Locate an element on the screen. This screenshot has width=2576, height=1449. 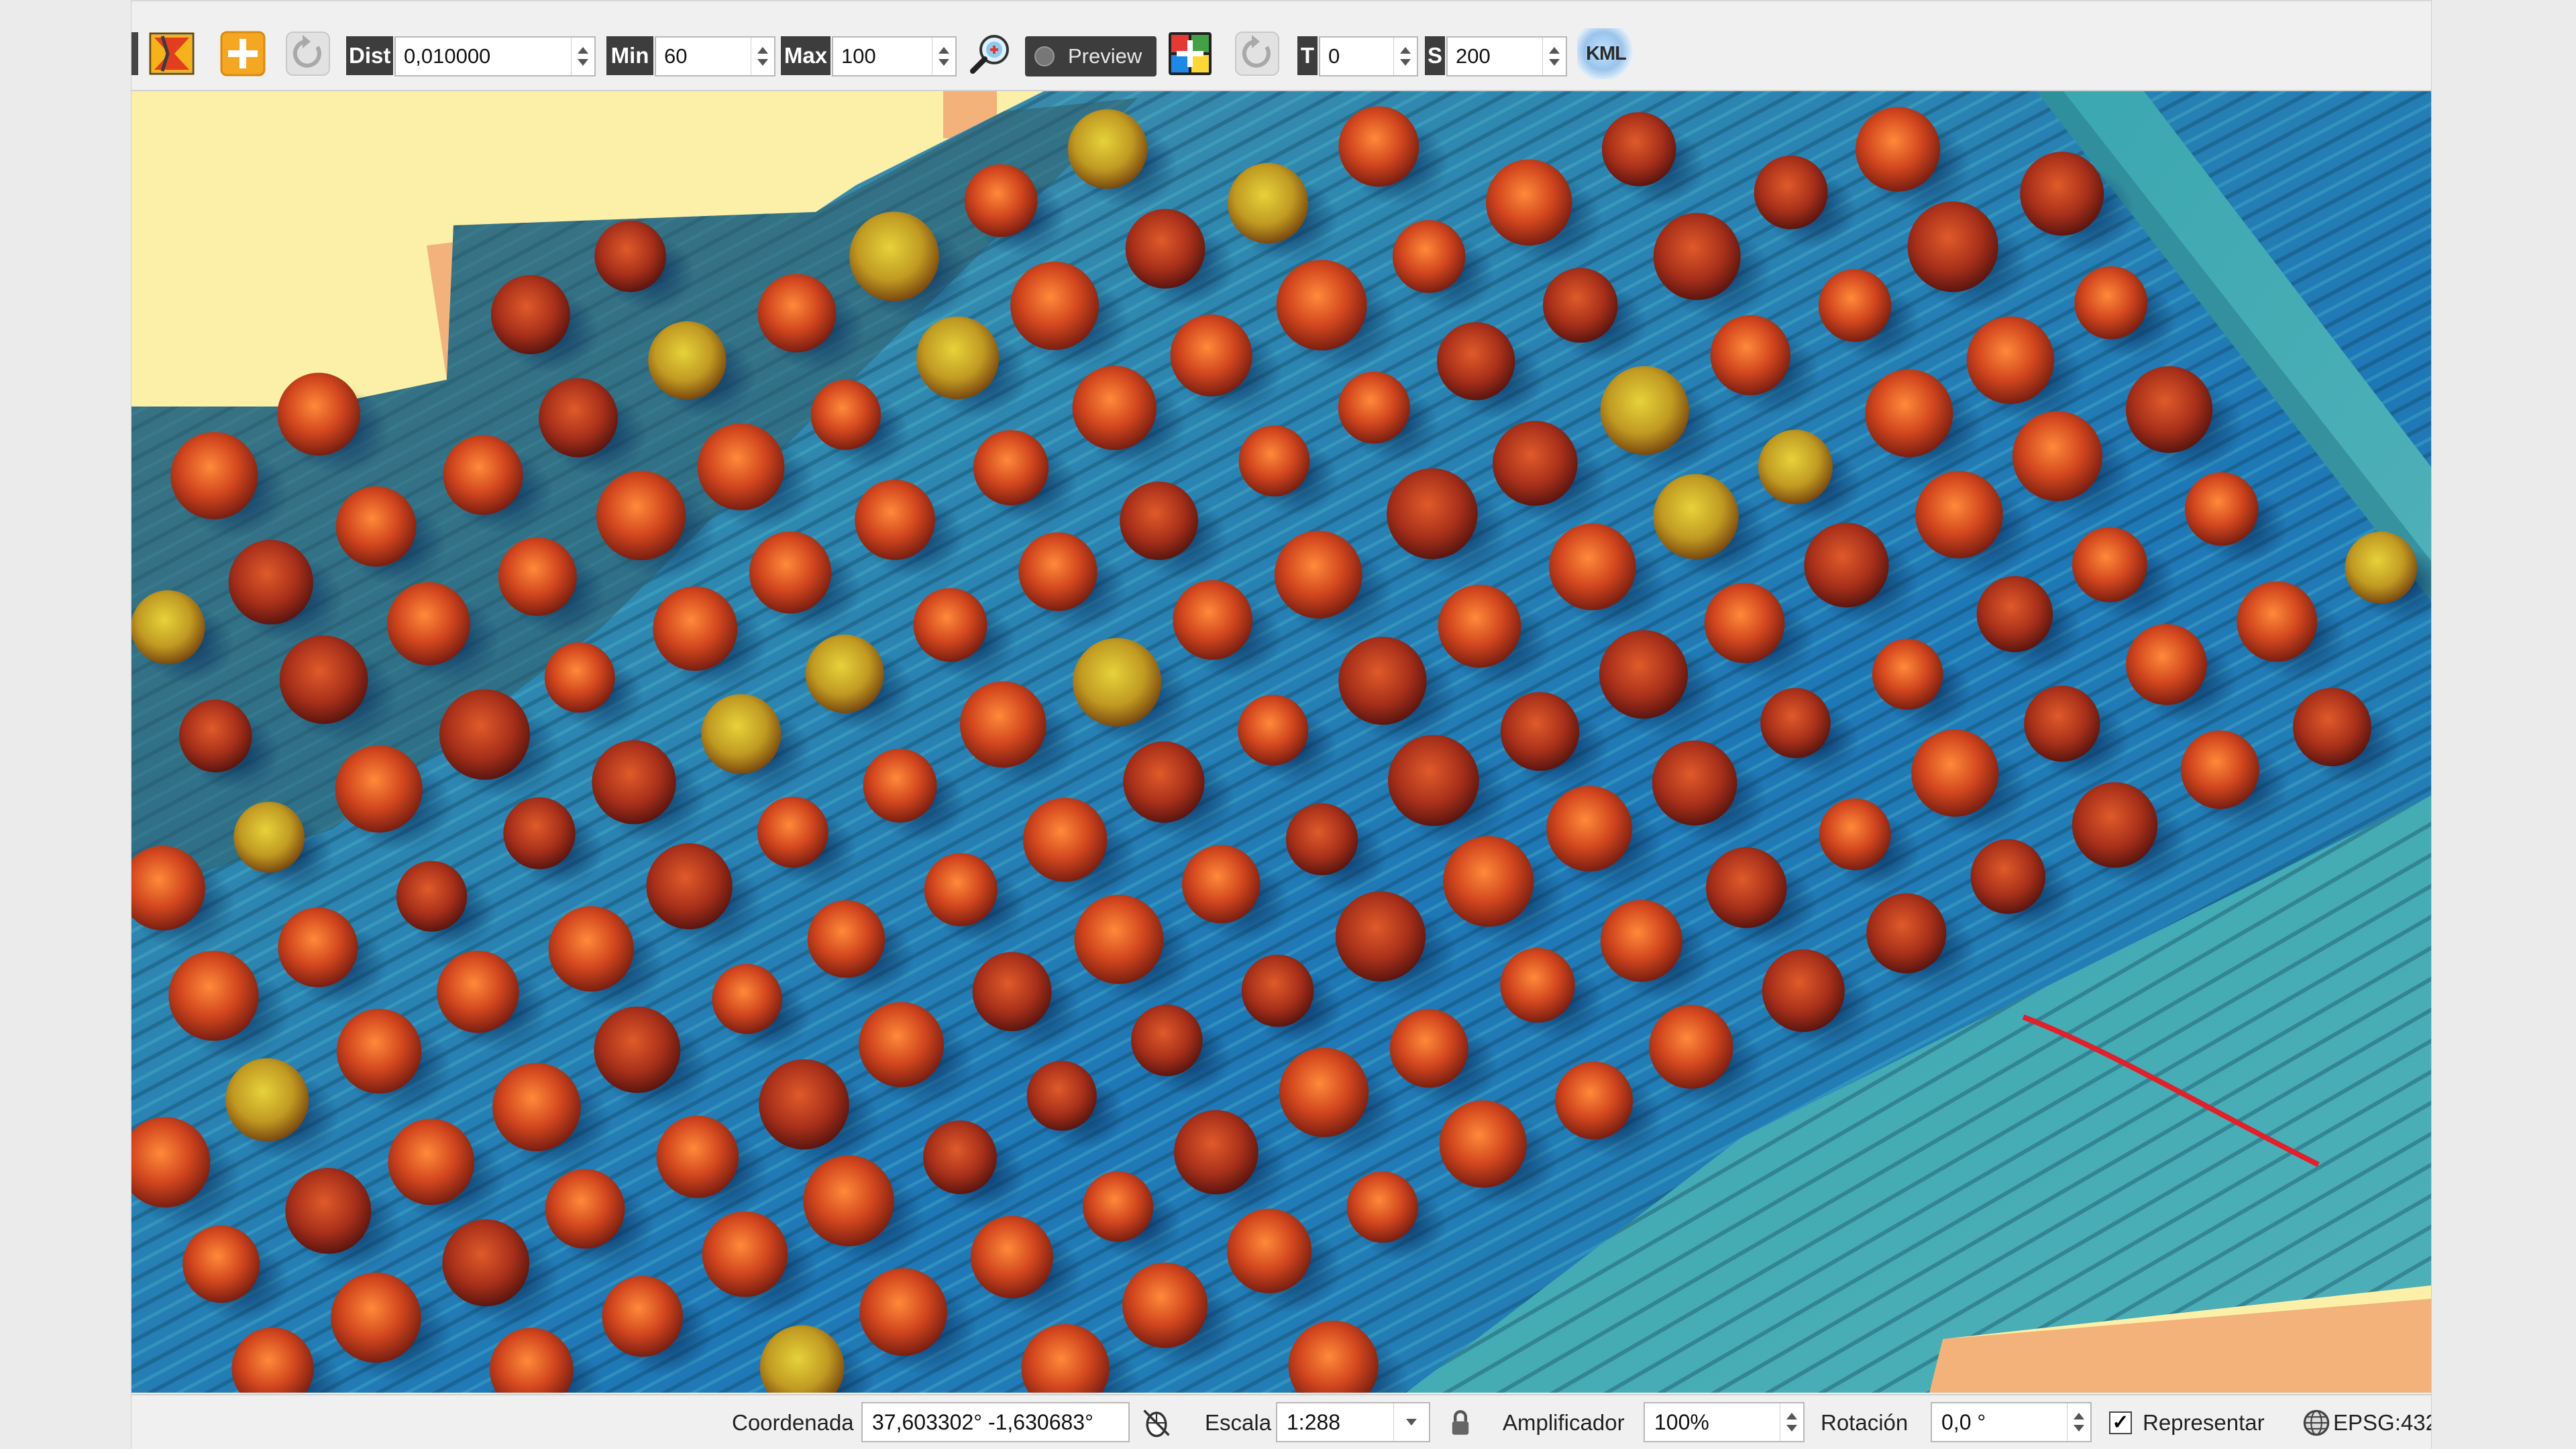
magnifier-spinbox: 100% is located at coordinates (1724, 1422).